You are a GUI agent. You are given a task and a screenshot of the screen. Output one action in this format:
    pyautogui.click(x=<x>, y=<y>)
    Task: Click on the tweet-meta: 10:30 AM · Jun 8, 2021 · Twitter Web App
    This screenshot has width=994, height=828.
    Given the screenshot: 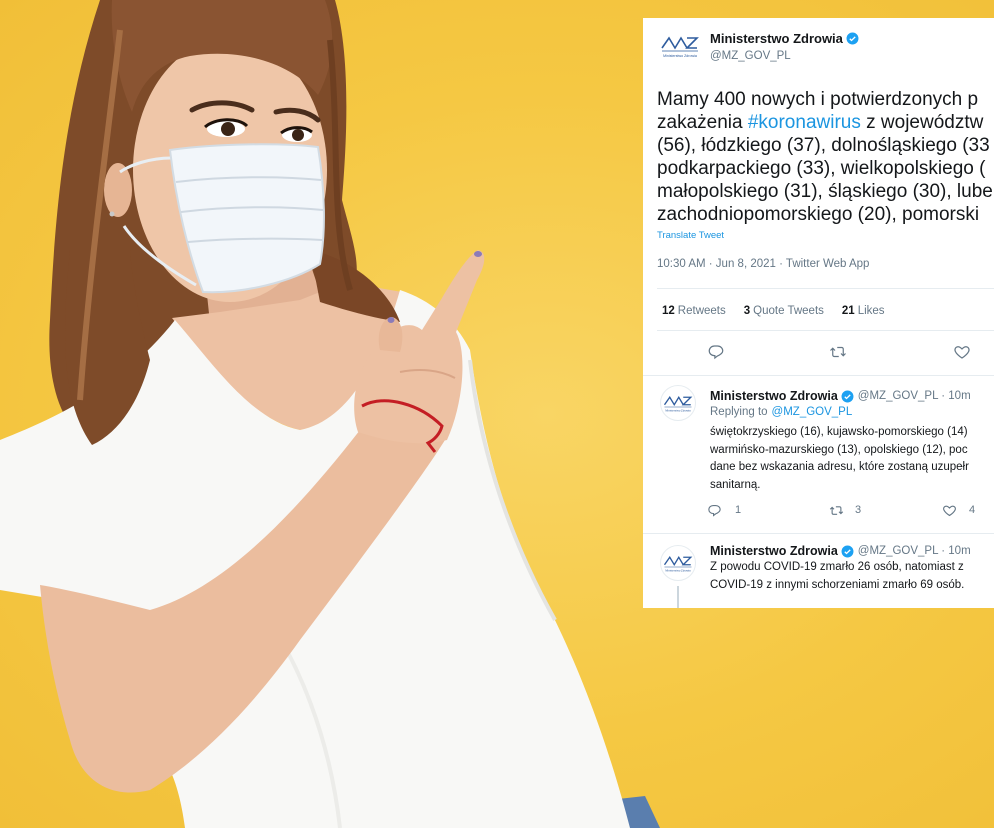 What is the action you would take?
    pyautogui.click(x=763, y=264)
    